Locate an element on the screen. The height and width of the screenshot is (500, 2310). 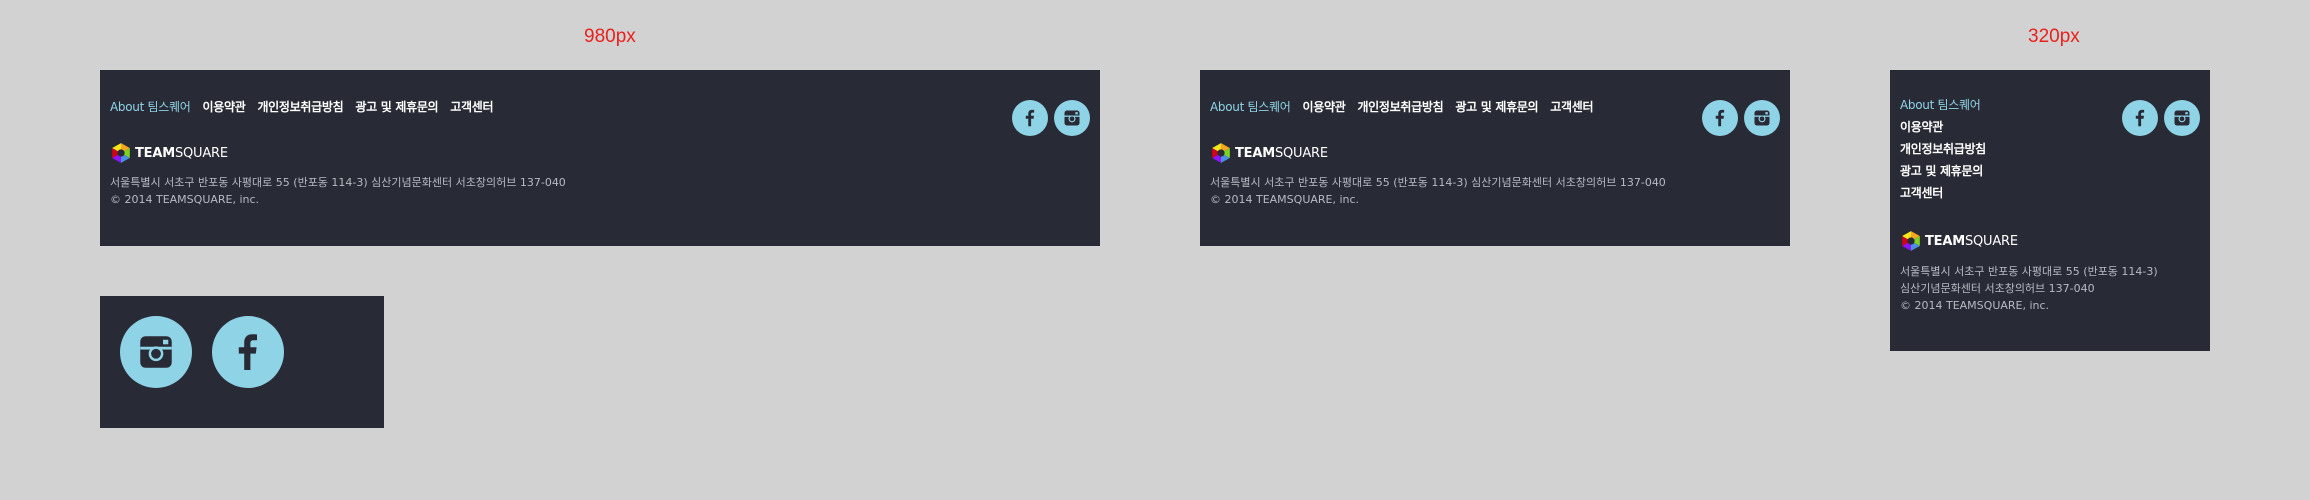
social-icon-samples is located at coordinates (212, 352).